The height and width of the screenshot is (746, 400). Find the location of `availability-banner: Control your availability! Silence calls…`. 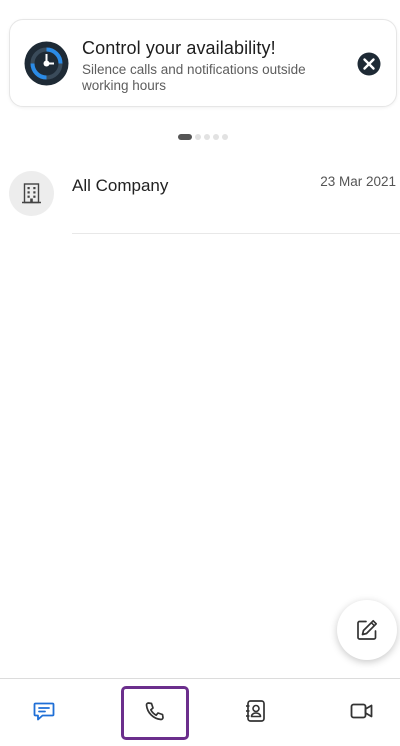

availability-banner: Control your availability! Silence calls… is located at coordinates (203, 63).